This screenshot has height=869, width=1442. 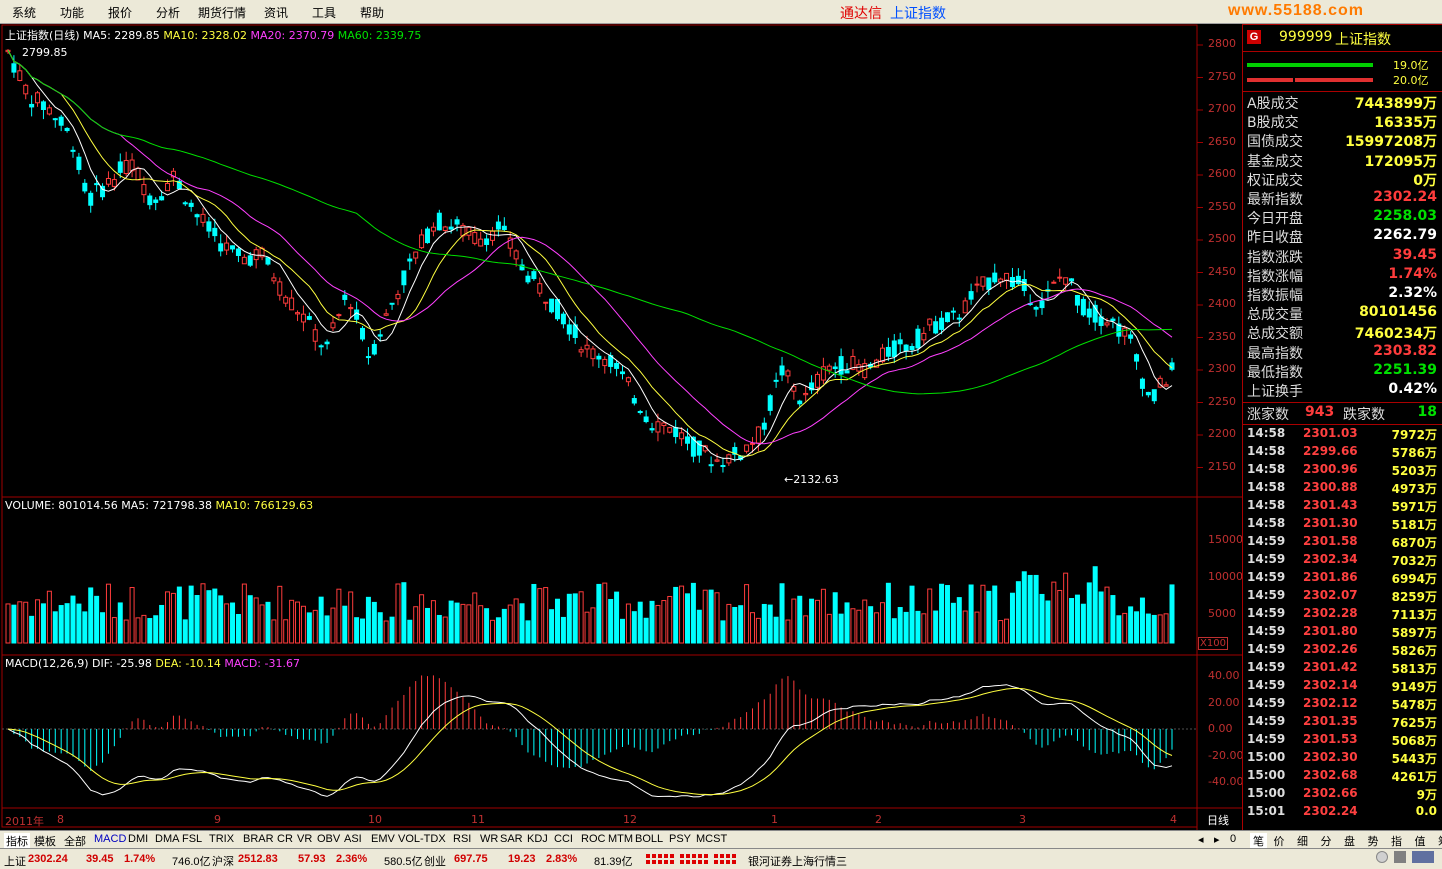 What do you see at coordinates (221, 839) in the screenshot?
I see `indicator-tab-trix: TRIX` at bounding box center [221, 839].